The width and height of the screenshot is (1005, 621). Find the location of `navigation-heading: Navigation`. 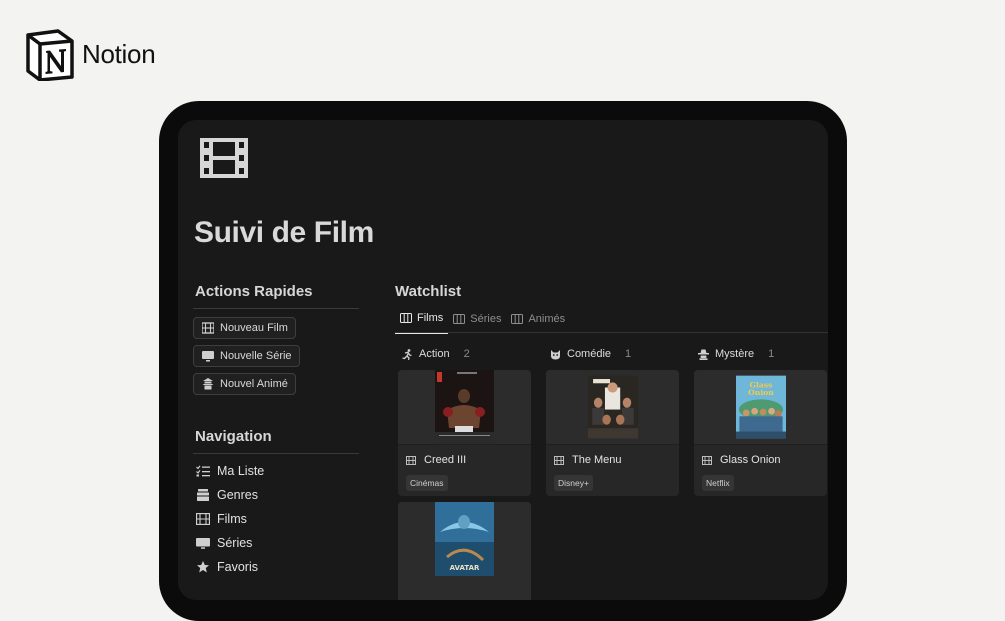

navigation-heading: Navigation is located at coordinates (233, 436).